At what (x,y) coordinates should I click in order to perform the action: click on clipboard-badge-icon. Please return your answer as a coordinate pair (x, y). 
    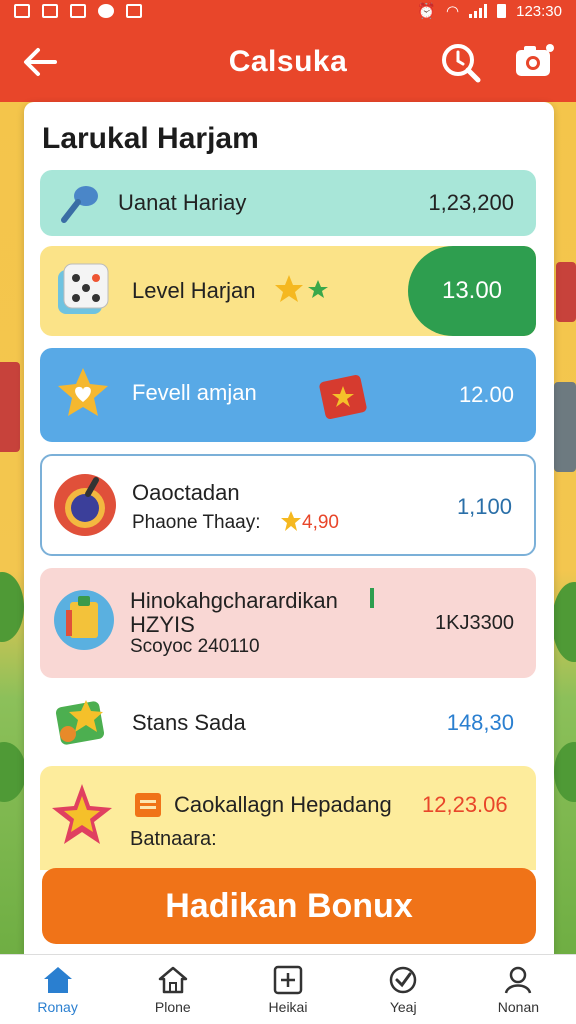
    Looking at the image, I should click on (84, 622).